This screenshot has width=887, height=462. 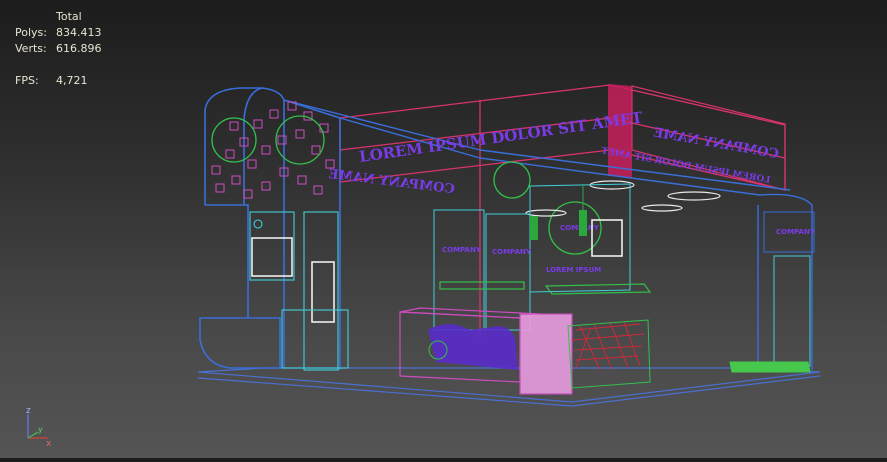 I want to click on stats-header: Total, so click(x=69, y=16).